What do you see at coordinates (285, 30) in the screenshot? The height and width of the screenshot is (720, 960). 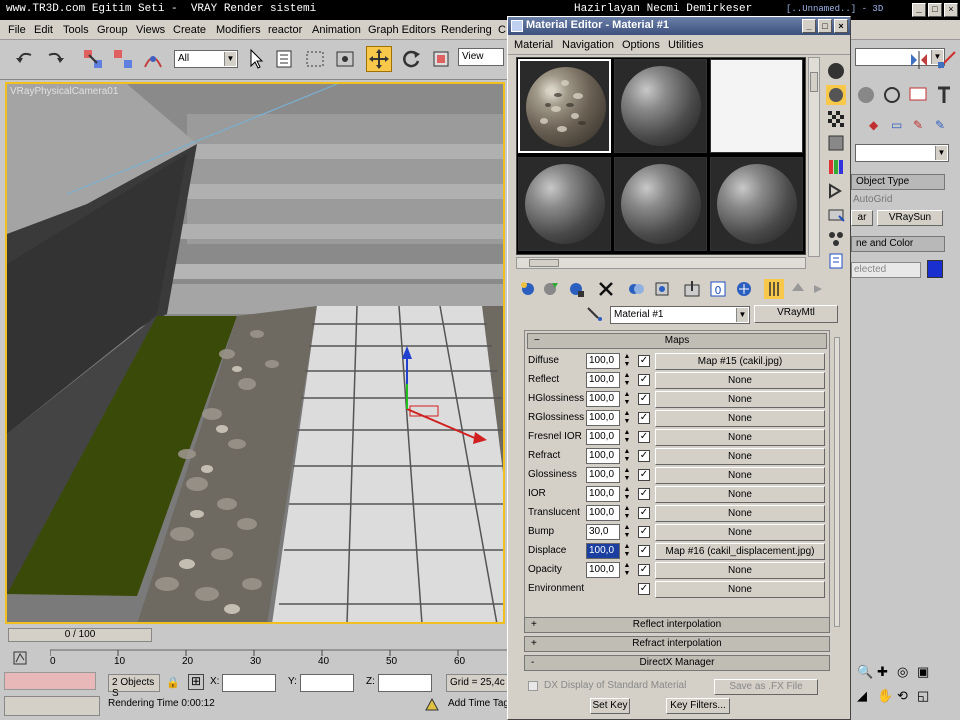 I see `menu-reactor: reactor` at bounding box center [285, 30].